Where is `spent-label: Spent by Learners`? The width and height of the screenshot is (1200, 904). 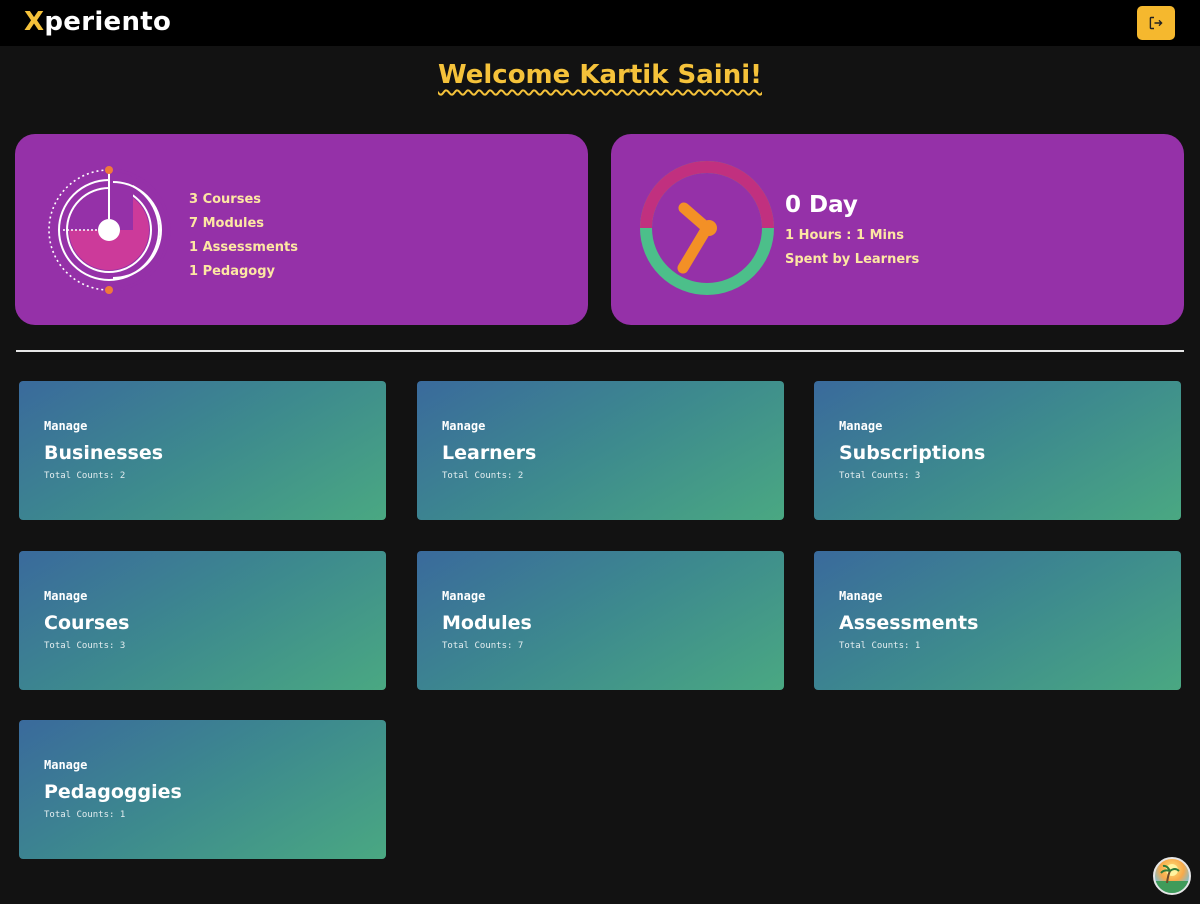
spent-label: Spent by Learners is located at coordinates (852, 259).